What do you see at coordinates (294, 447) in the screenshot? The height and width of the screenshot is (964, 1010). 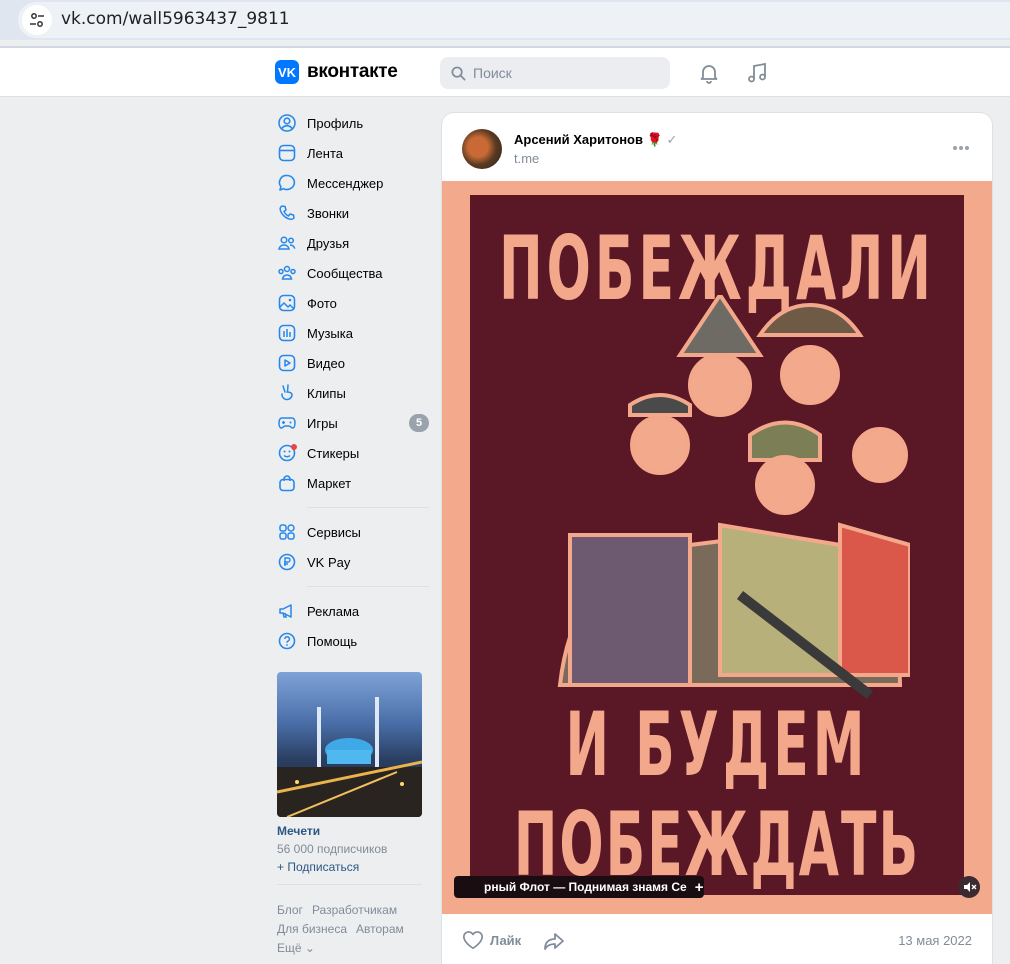 I see `new-indicator-dot` at bounding box center [294, 447].